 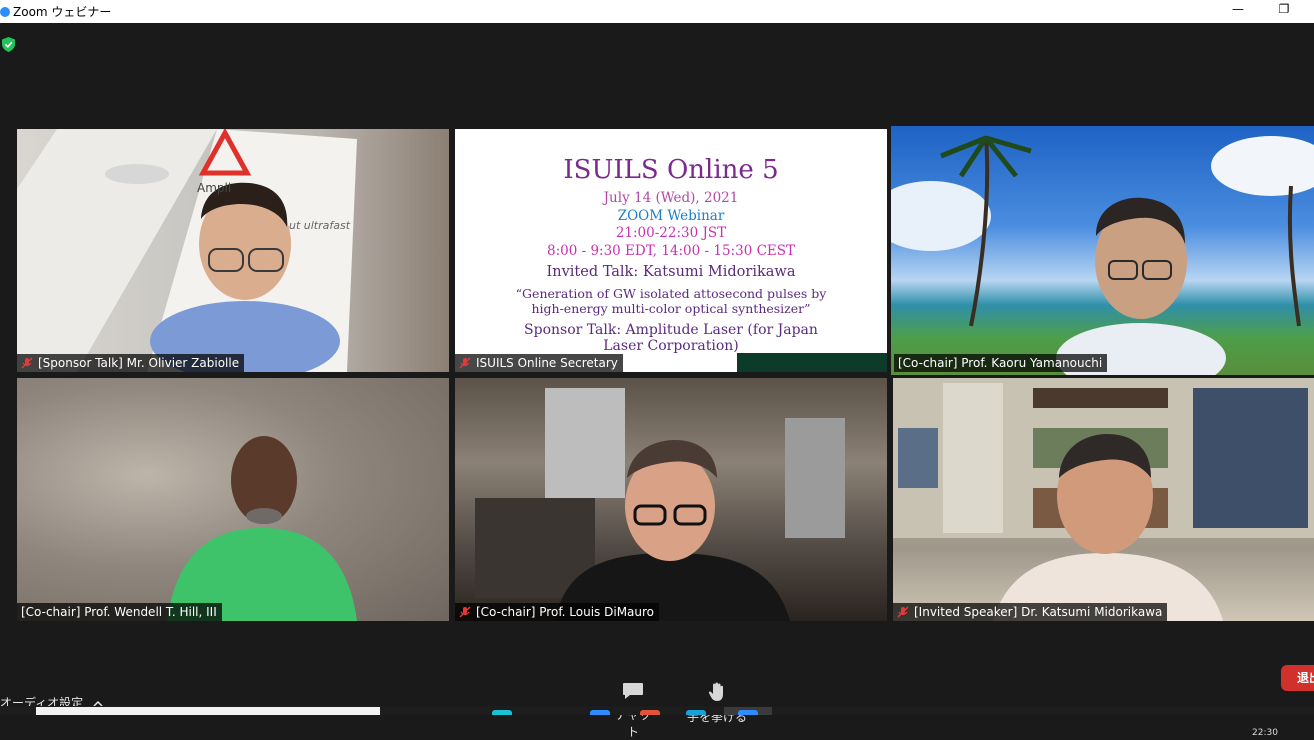 What do you see at coordinates (208, 711) in the screenshot?
I see `taskbar-search-box` at bounding box center [208, 711].